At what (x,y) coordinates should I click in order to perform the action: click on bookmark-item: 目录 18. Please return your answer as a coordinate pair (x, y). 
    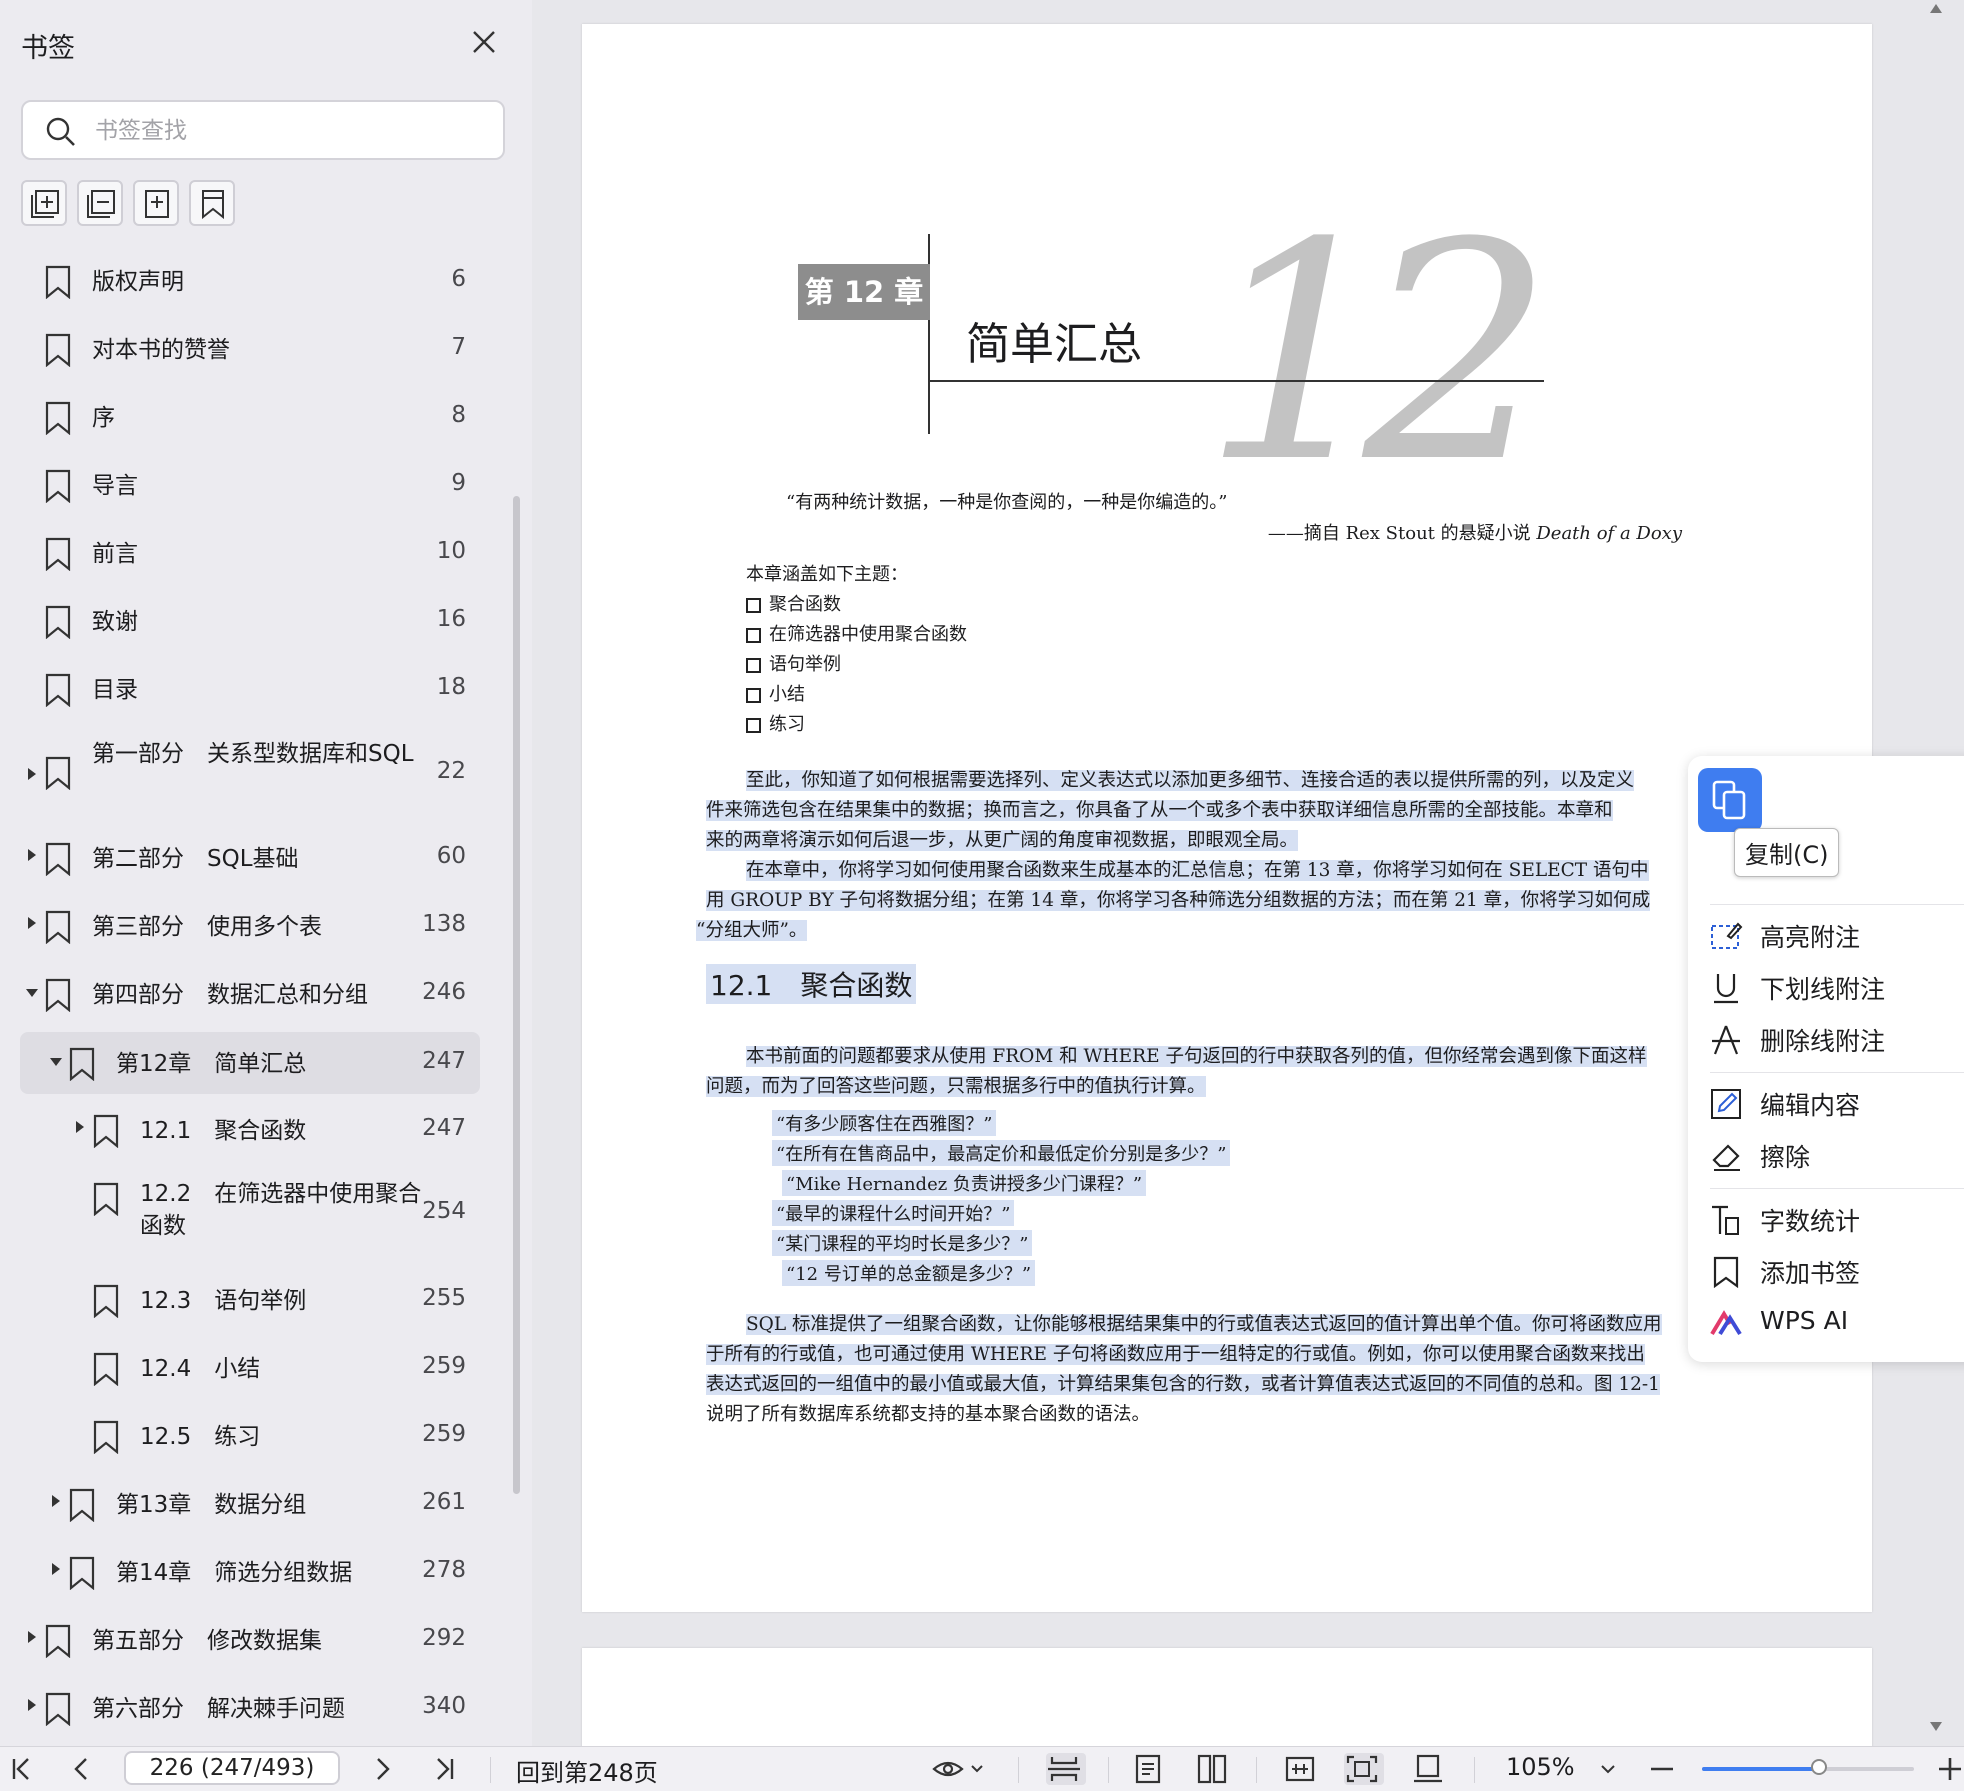
    Looking at the image, I should click on (250, 689).